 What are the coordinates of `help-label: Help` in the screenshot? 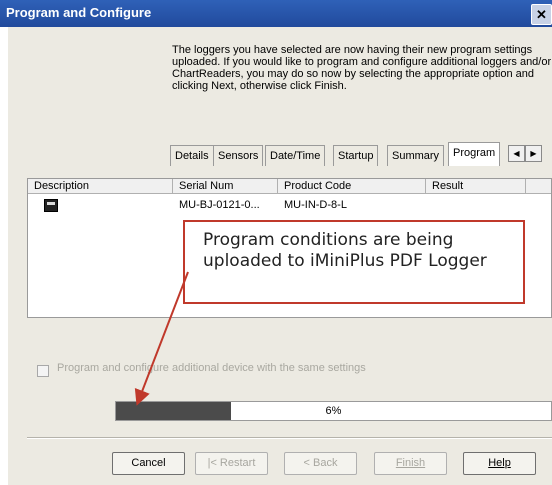 It's located at (499, 463).